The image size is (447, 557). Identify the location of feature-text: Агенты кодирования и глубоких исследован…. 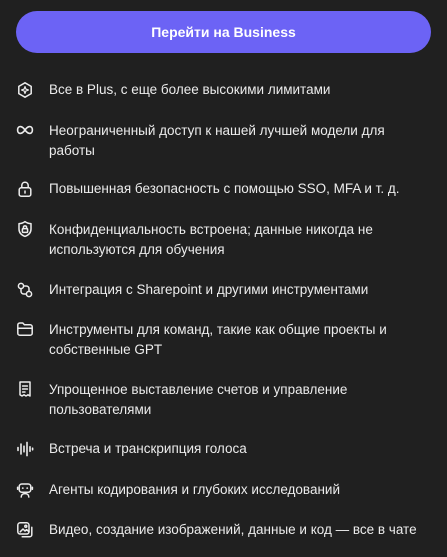
(194, 489).